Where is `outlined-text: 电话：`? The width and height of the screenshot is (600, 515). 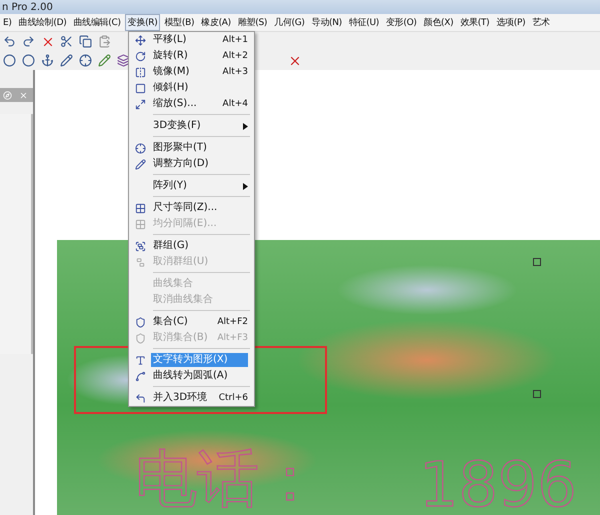 outlined-text: 电话： is located at coordinates (228, 478).